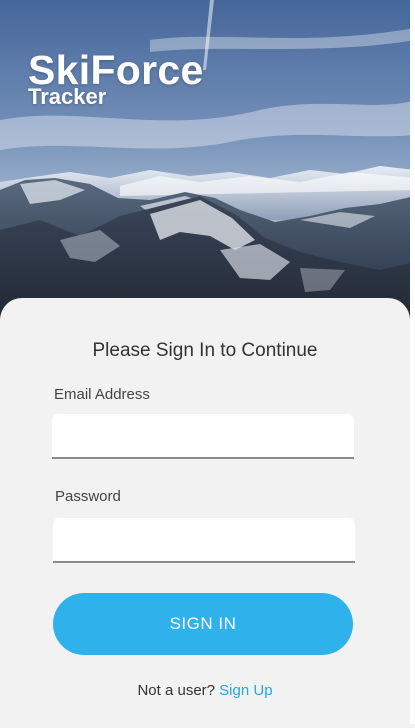 This screenshot has width=415, height=728. Describe the element at coordinates (176, 690) in the screenshot. I see `signup-prompt: Not a user?` at that location.